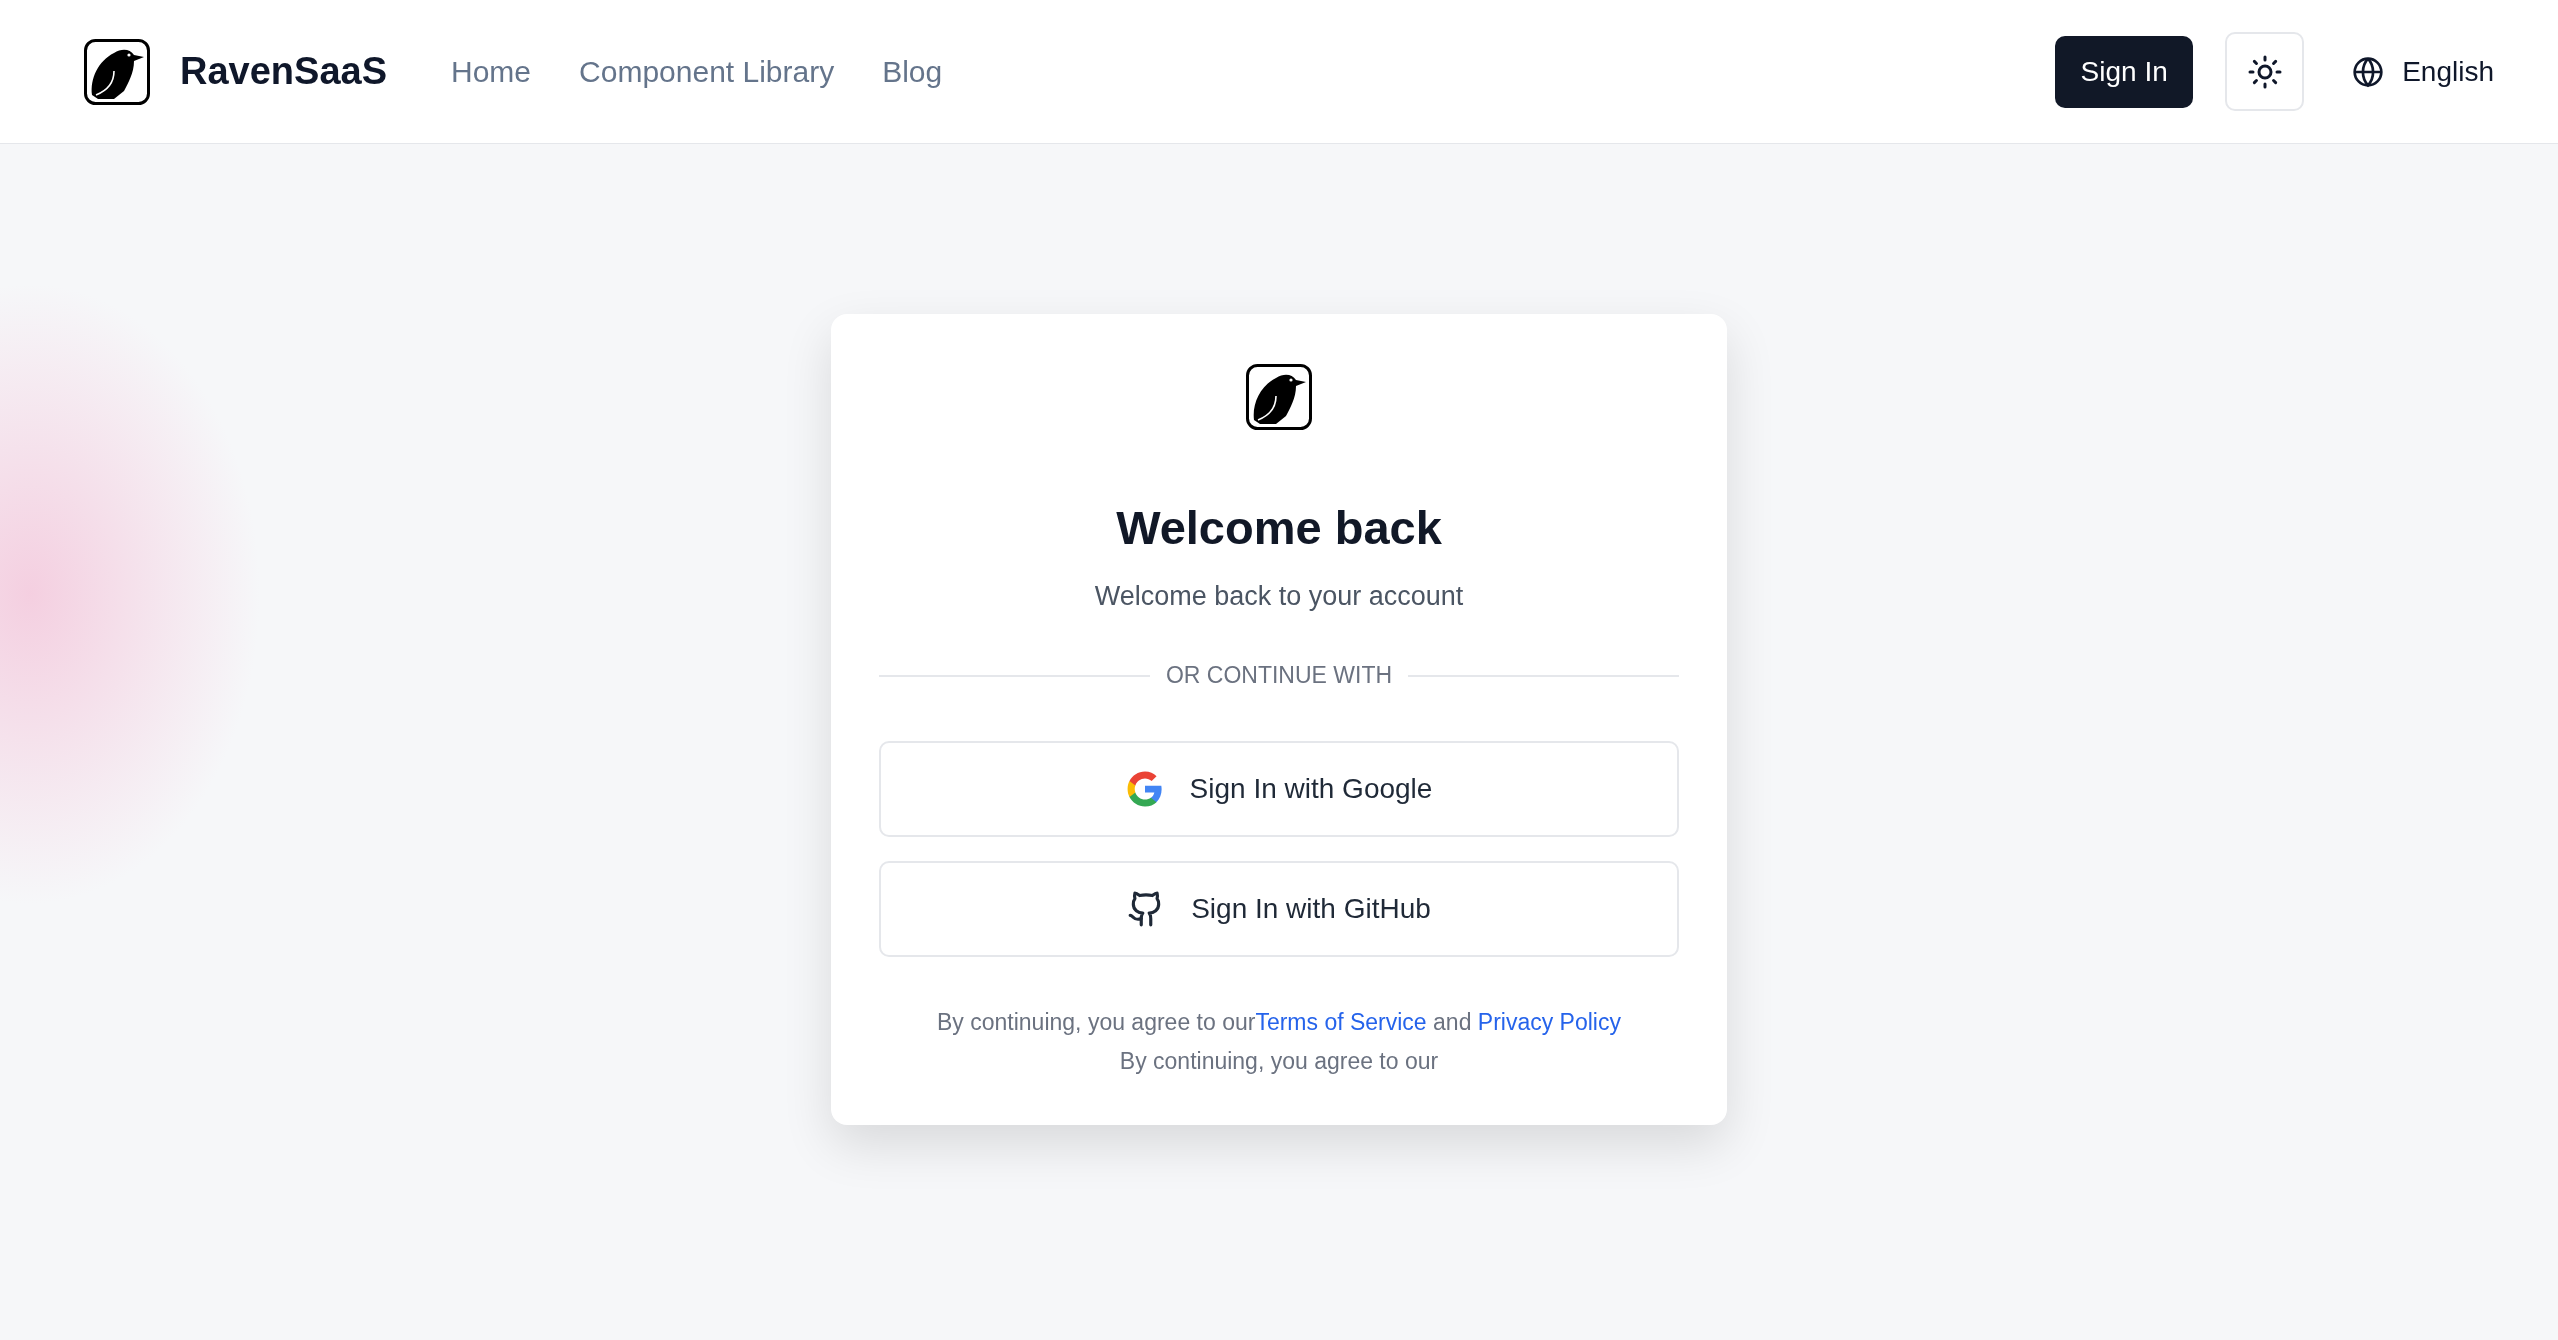 Image resolution: width=2558 pixels, height=1340 pixels. I want to click on divider-label: OR CONTINUE WITH, so click(1279, 675).